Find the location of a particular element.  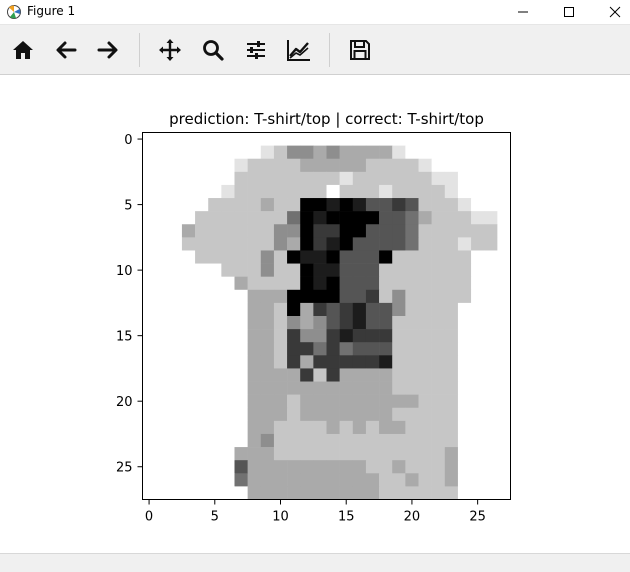

y-tick-label: 5 is located at coordinates (128, 206).